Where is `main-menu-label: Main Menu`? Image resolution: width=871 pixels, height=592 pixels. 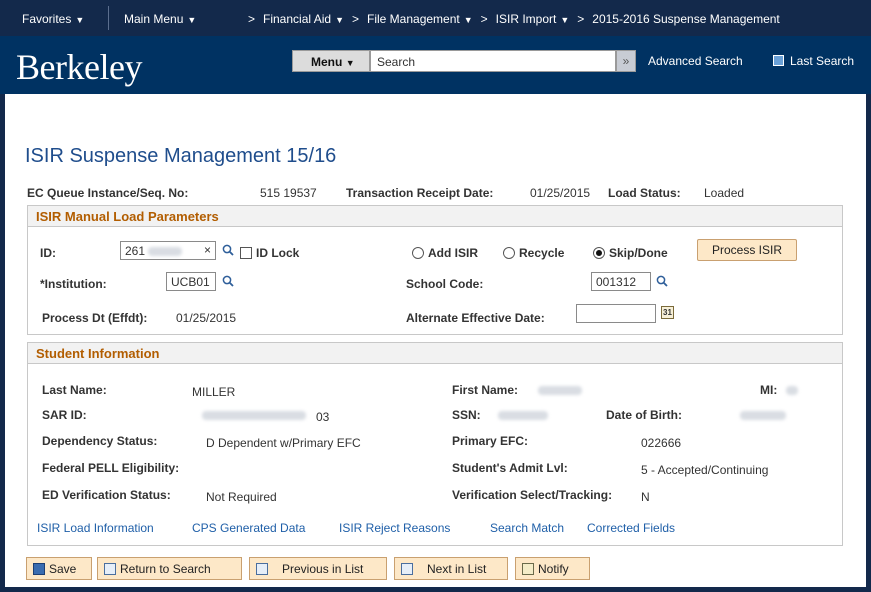 main-menu-label: Main Menu is located at coordinates (154, 19).